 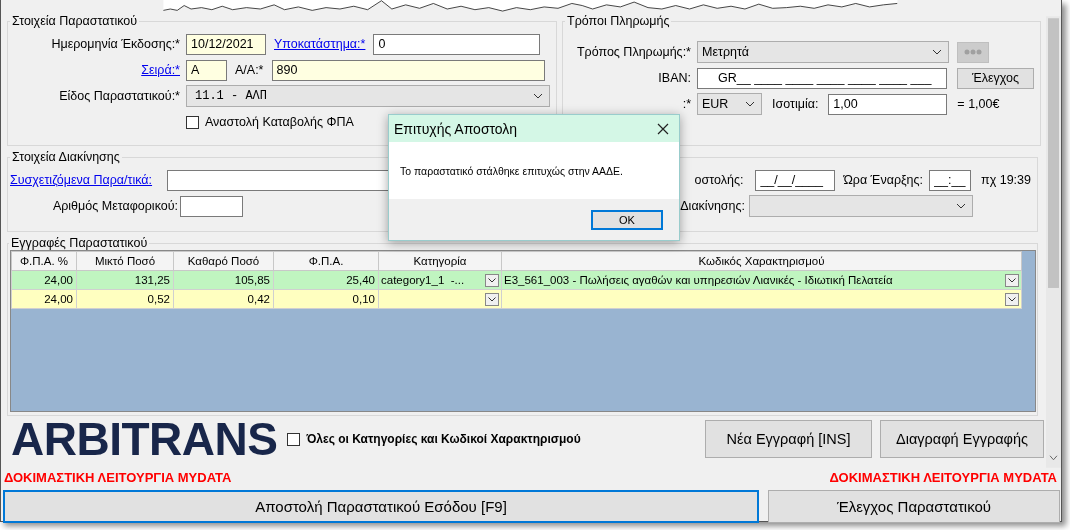 What do you see at coordinates (686, 104) in the screenshot?
I see `field-label: :*` at bounding box center [686, 104].